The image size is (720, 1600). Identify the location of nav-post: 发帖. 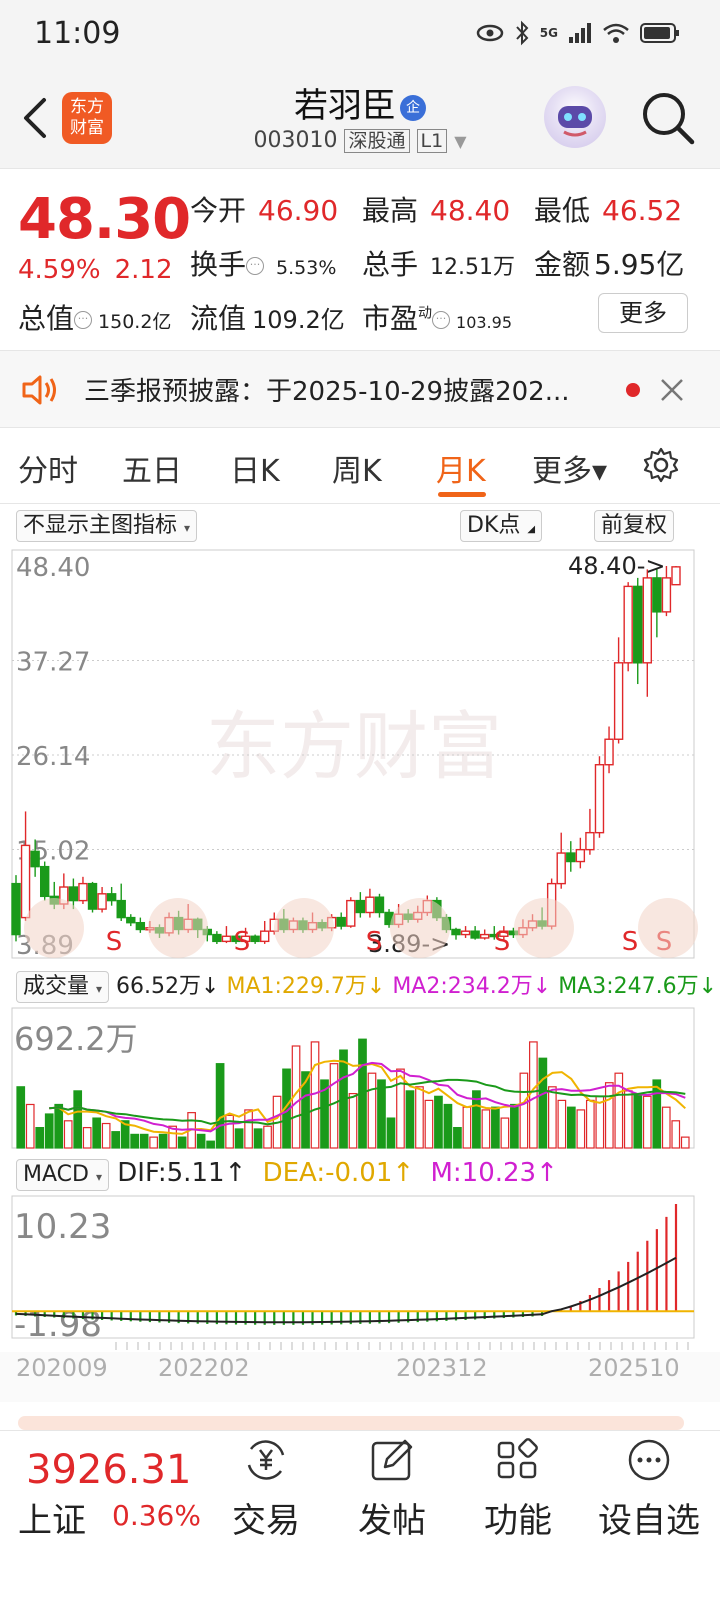
(392, 1489).